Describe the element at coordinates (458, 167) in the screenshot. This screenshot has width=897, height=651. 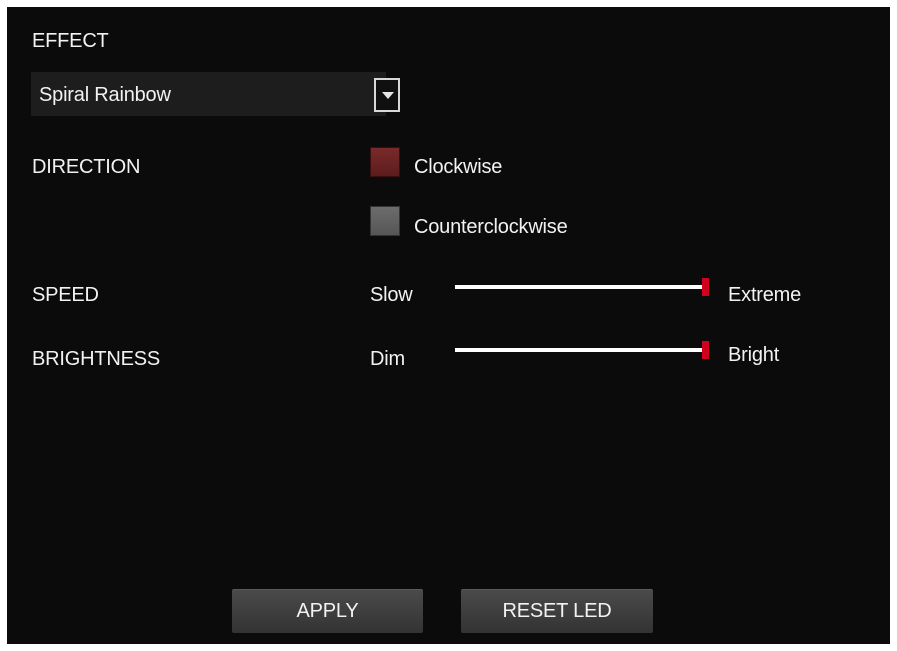
I see `clockwise-label: Clockwise` at that location.